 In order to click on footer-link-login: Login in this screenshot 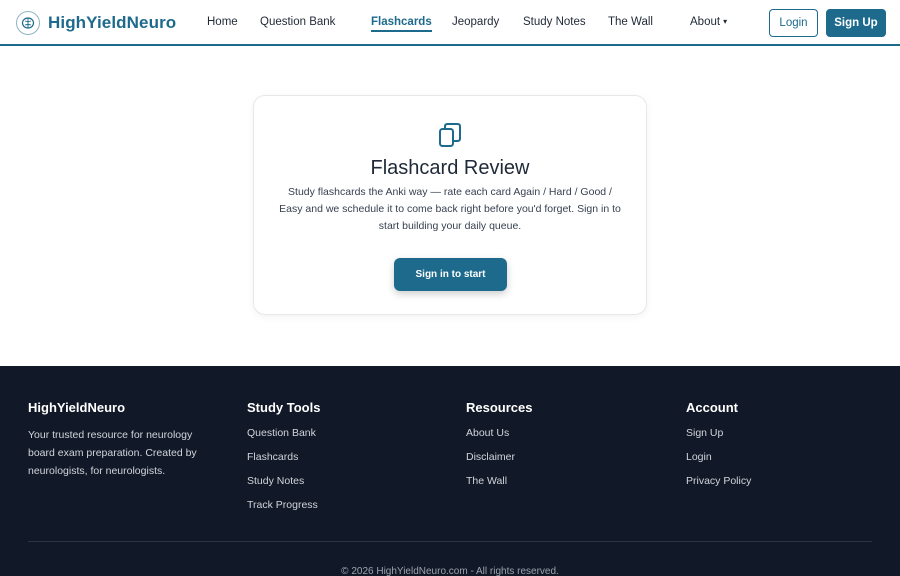, I will do `click(718, 462)`.